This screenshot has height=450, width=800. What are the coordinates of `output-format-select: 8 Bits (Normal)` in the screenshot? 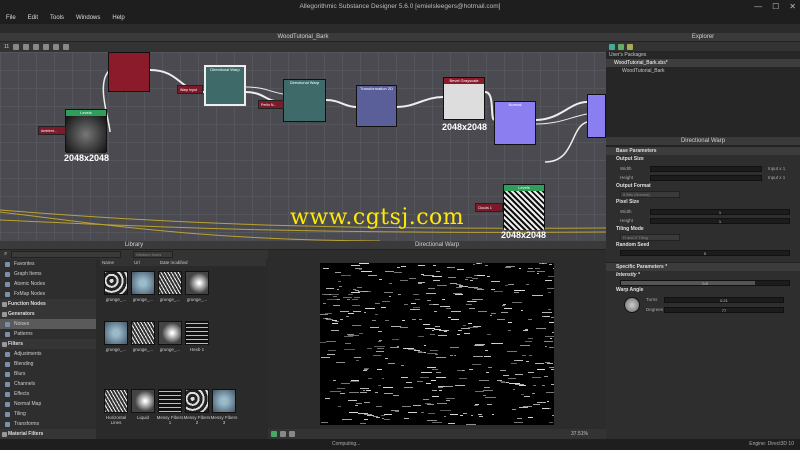 It's located at (650, 194).